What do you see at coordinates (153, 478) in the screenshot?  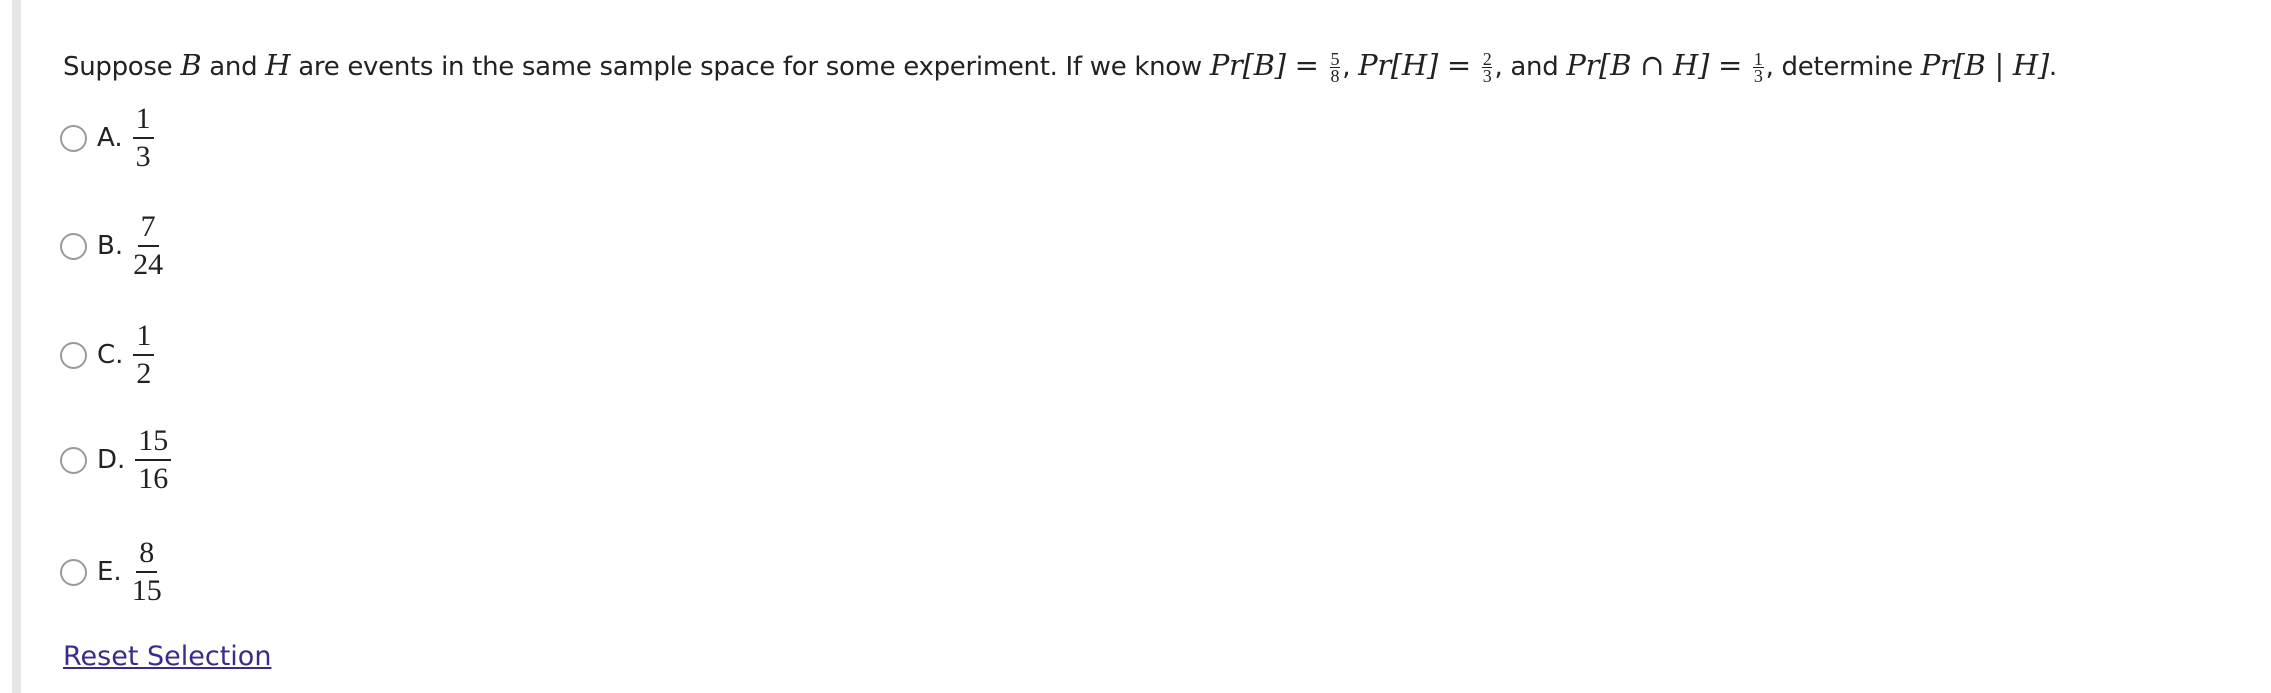 I see `denominator: 16` at bounding box center [153, 478].